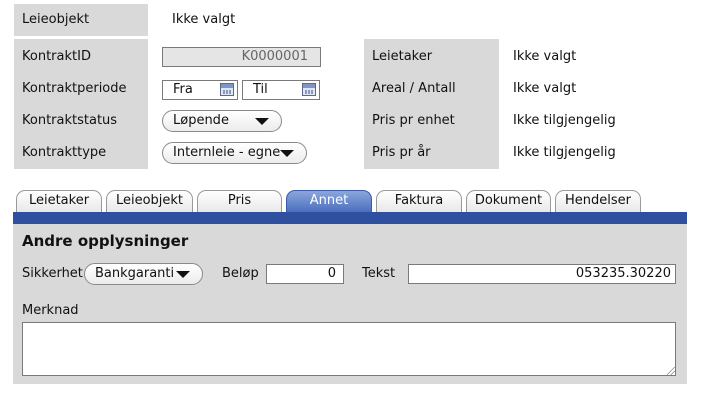 The image size is (702, 401). I want to click on kontraktid-field: K0000001, so click(241, 57).